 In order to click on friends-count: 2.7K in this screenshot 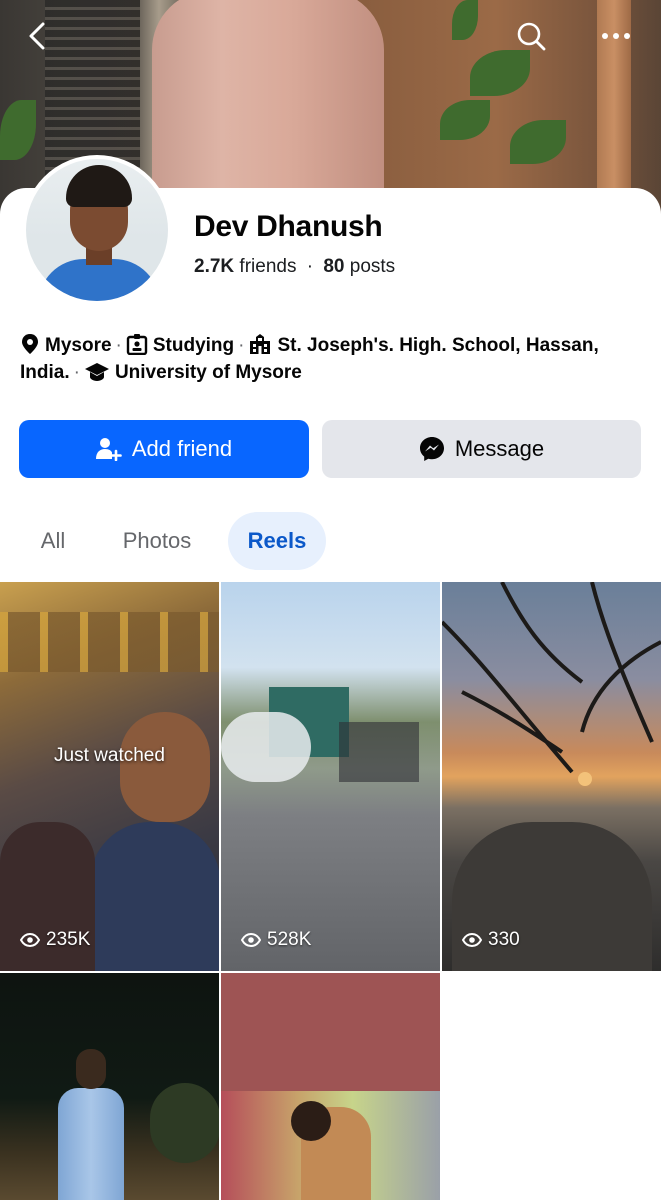, I will do `click(214, 266)`.